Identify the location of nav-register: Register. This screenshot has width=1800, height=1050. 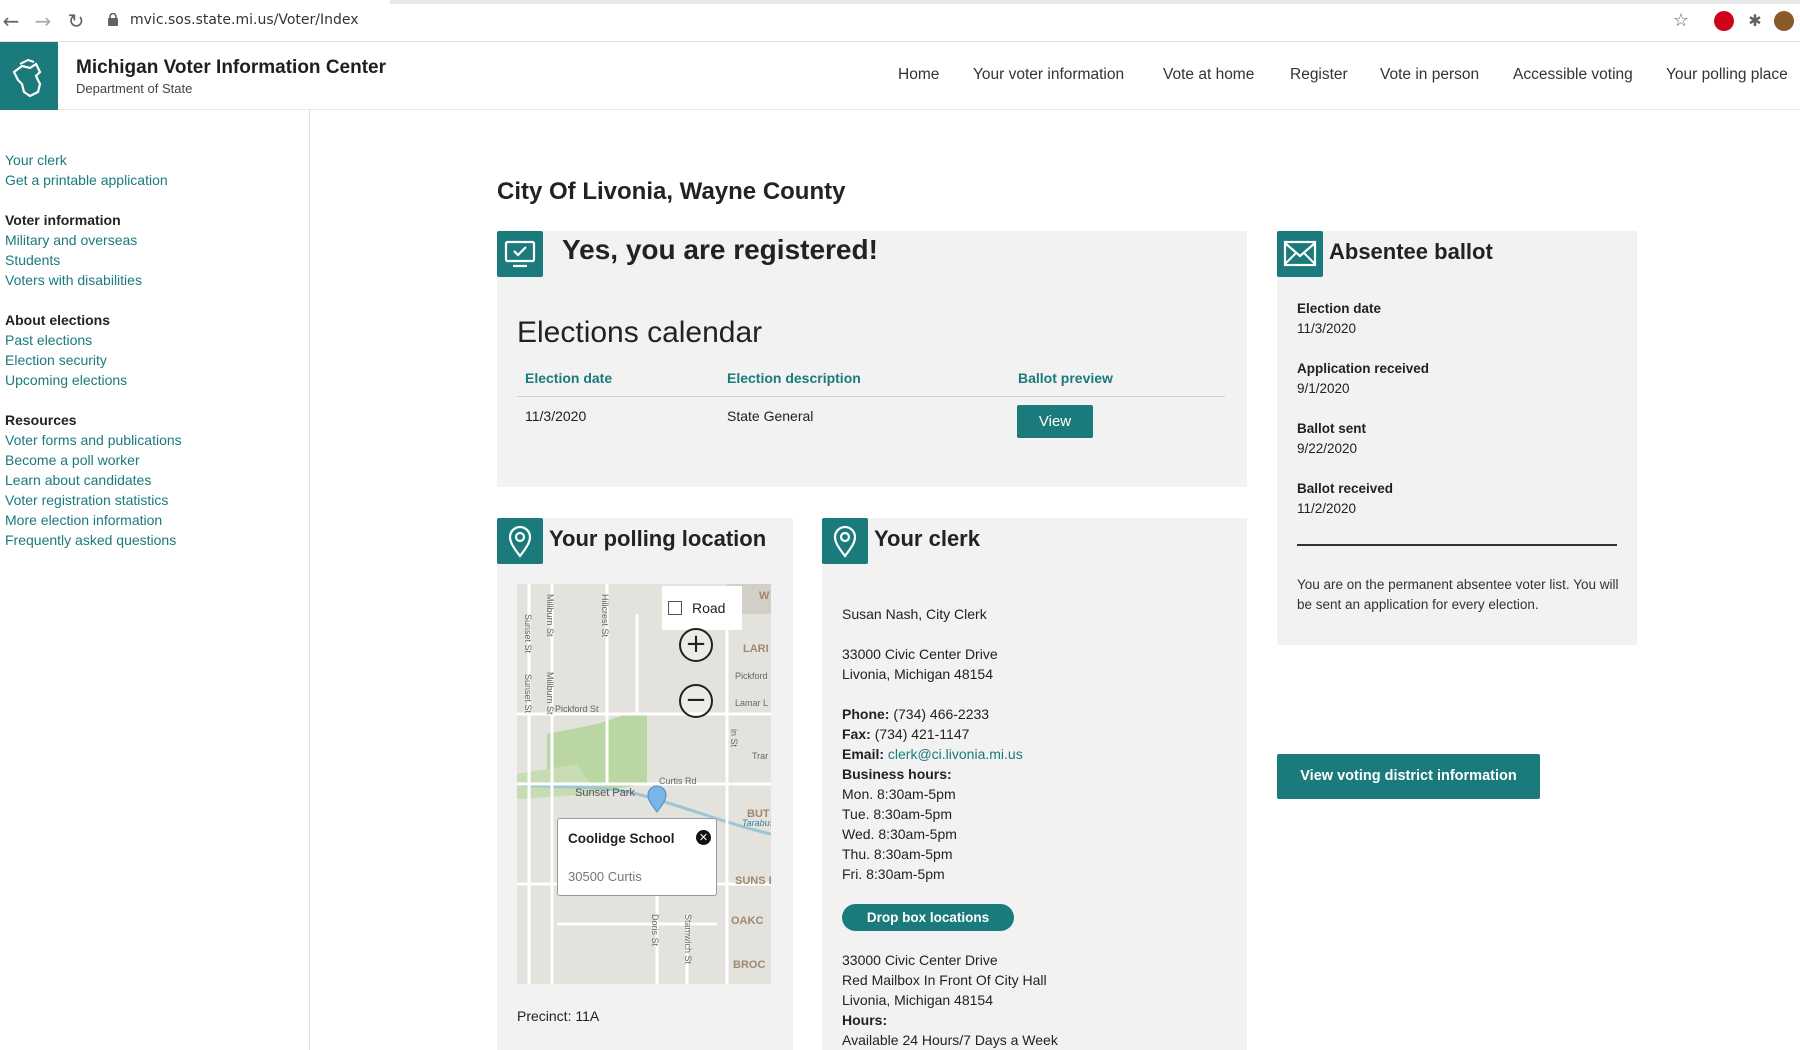
(1319, 75).